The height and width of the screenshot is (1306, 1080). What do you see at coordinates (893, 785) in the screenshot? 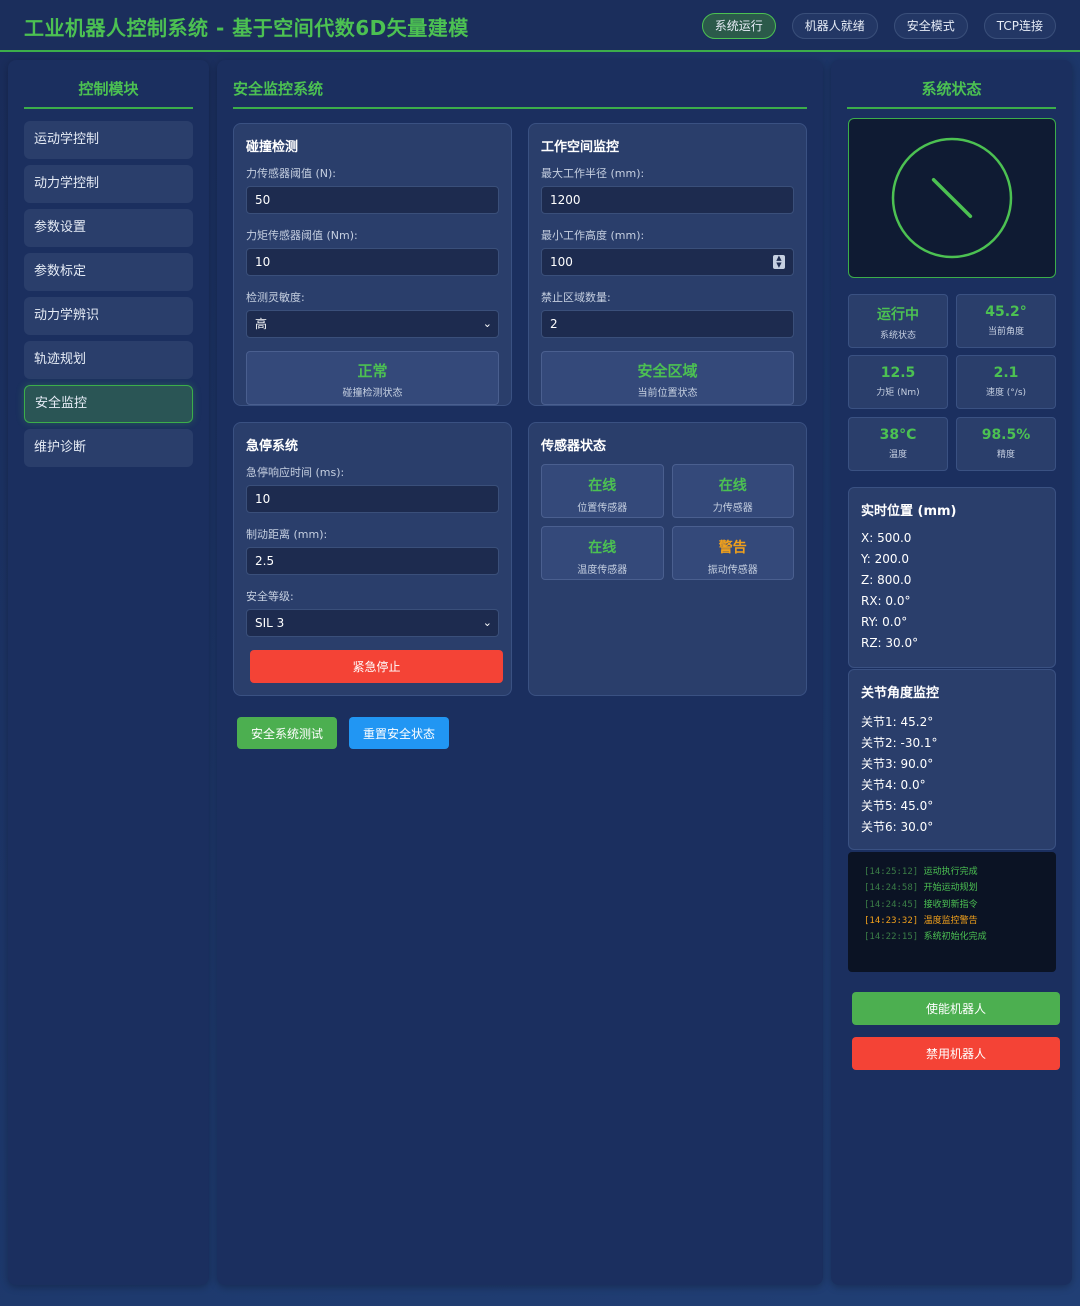
I see `joint-4: 关节4: 0.0°` at bounding box center [893, 785].